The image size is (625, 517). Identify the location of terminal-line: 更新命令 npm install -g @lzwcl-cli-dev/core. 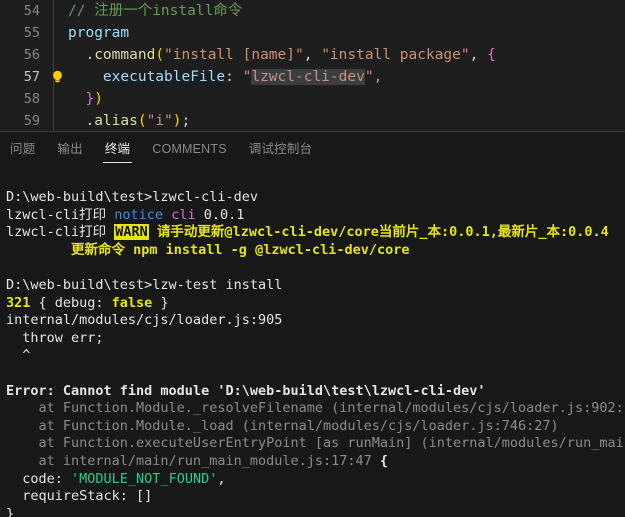
(312, 251).